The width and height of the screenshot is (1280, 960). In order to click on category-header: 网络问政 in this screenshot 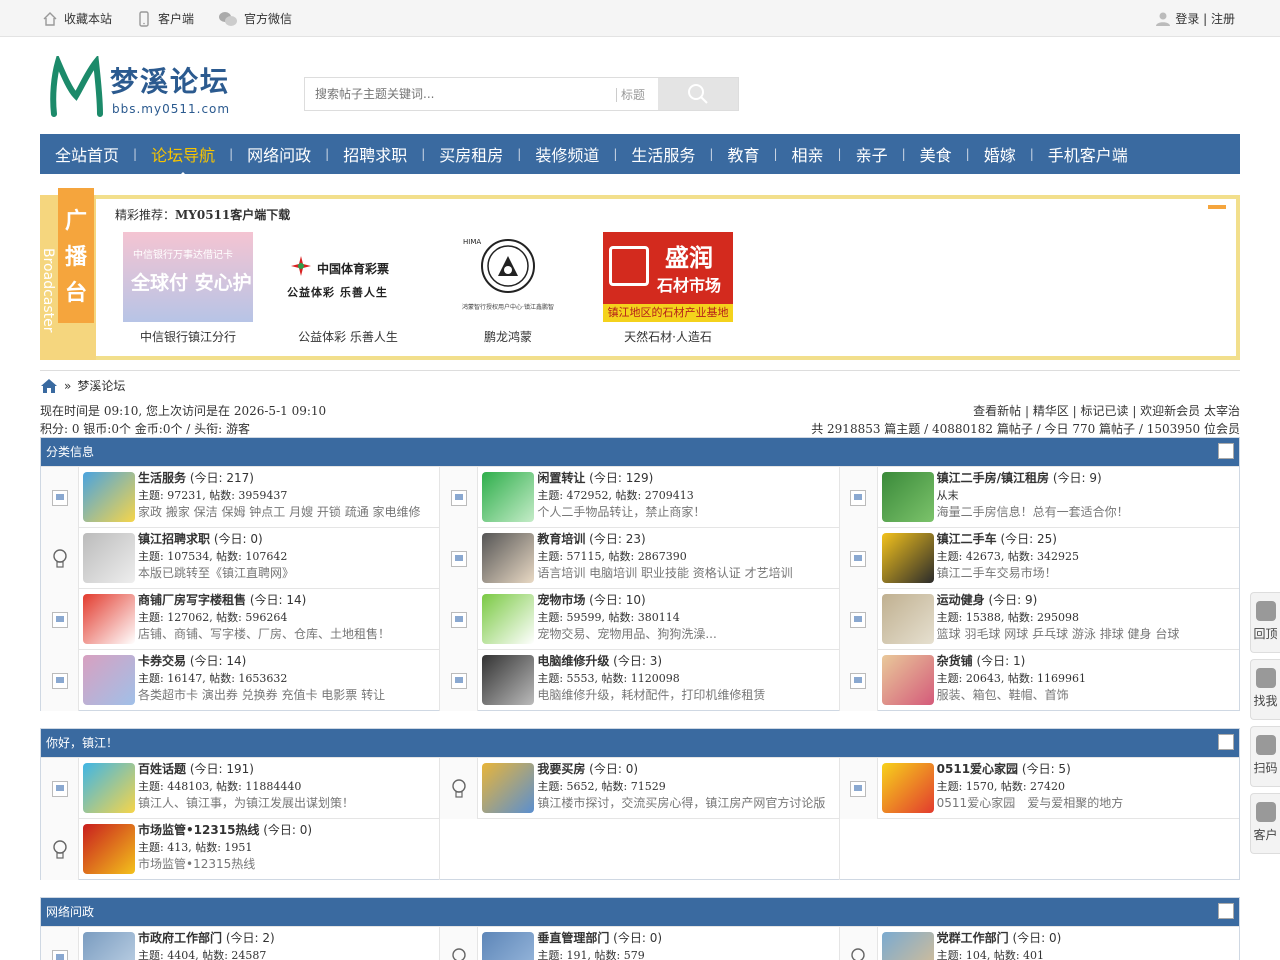, I will do `click(640, 912)`.